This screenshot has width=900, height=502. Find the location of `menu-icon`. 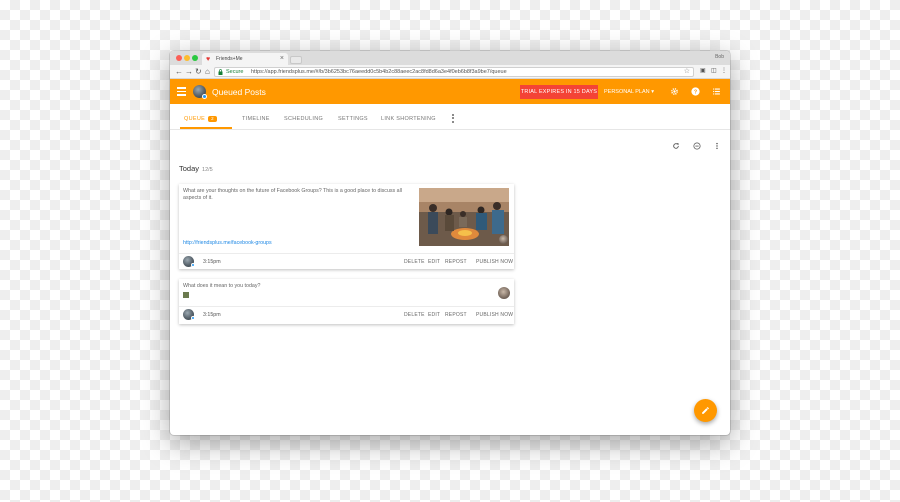

menu-icon is located at coordinates (181, 91).